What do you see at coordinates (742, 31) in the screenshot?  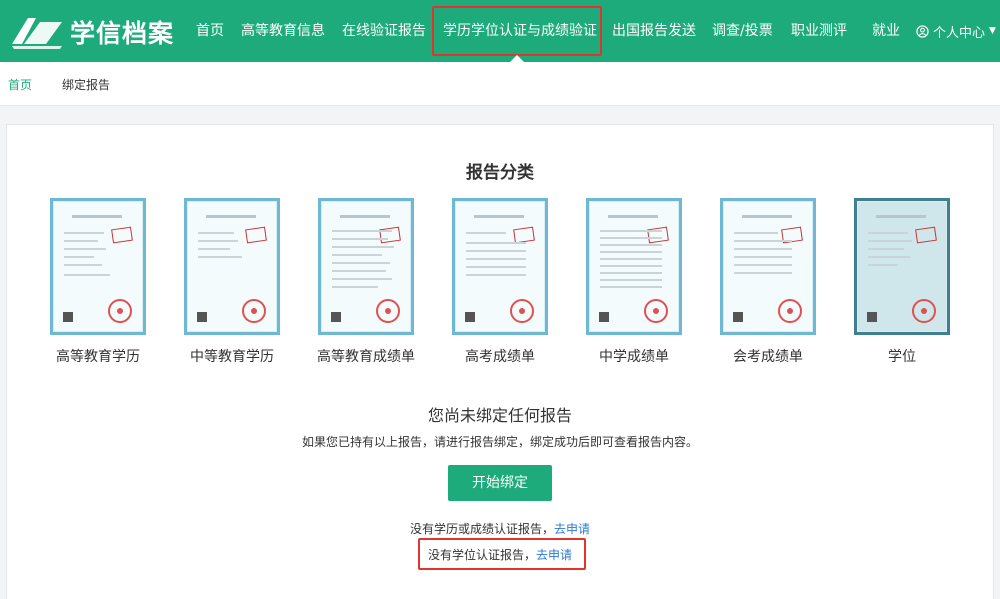 I see `nav-item-survey: 调查/投票` at bounding box center [742, 31].